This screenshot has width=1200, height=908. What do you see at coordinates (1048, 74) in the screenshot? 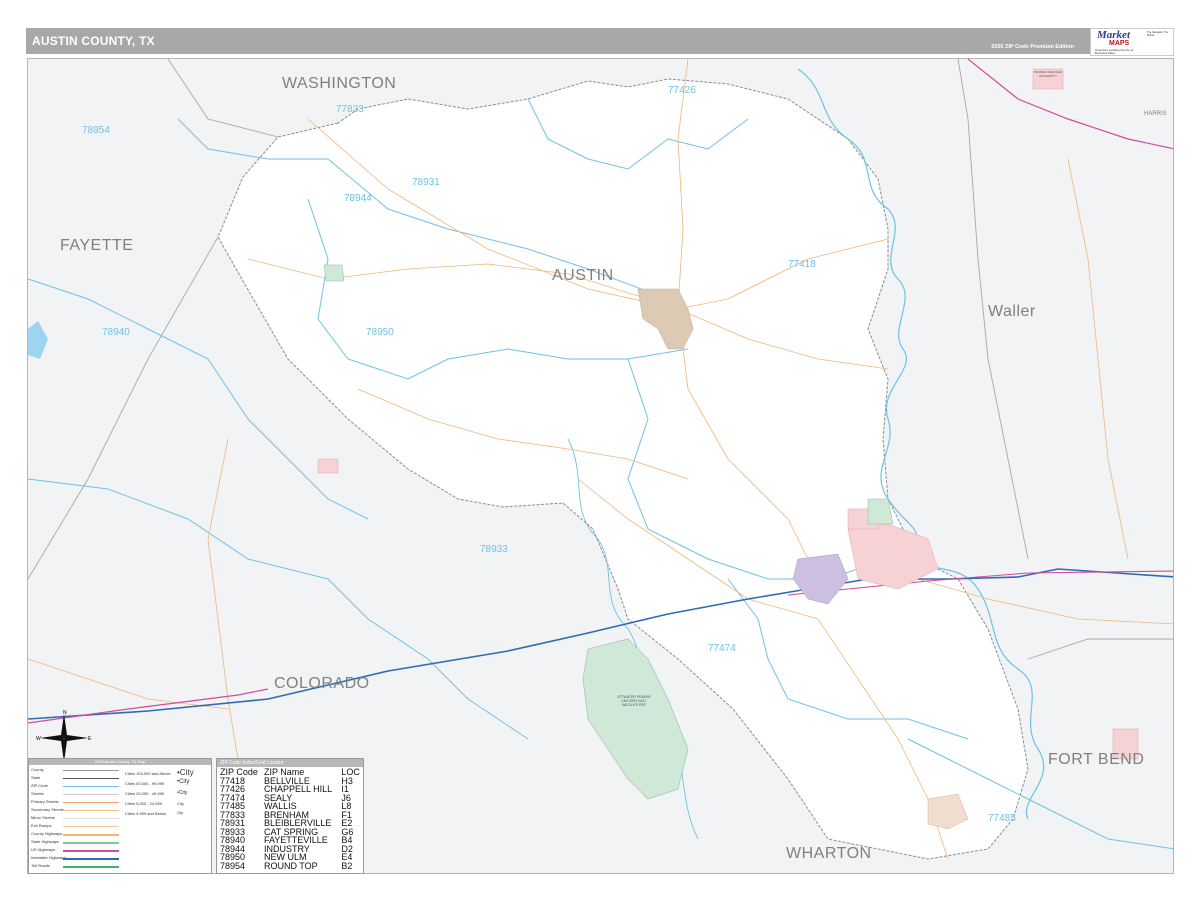
I see `prairie-view-label: PRAIRIE VIEW A&M UNIVERSITY` at bounding box center [1048, 74].